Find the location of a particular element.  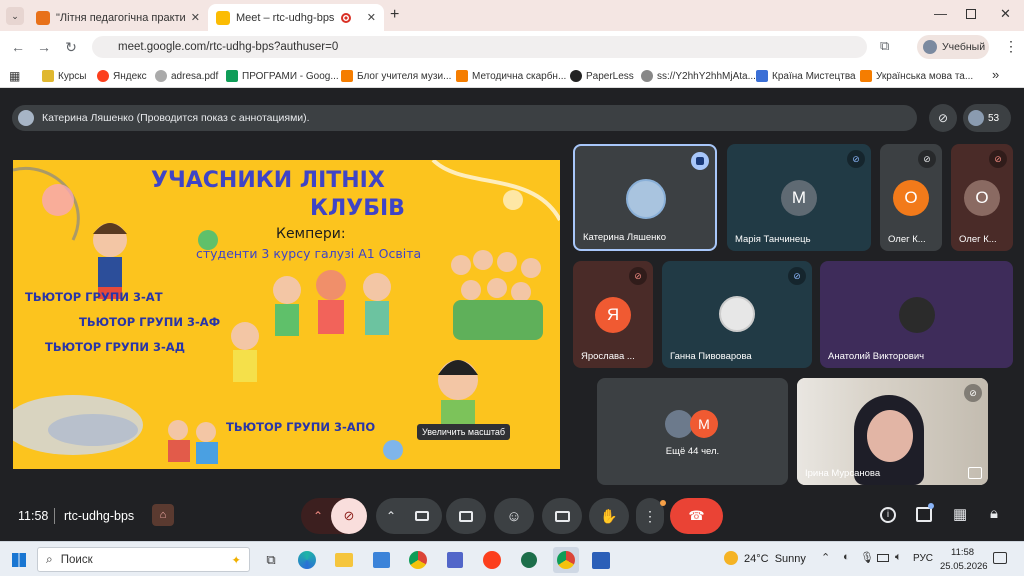

tab-practice: "Літня педагогічна практика 2 ✕ is located at coordinates (118, 17).